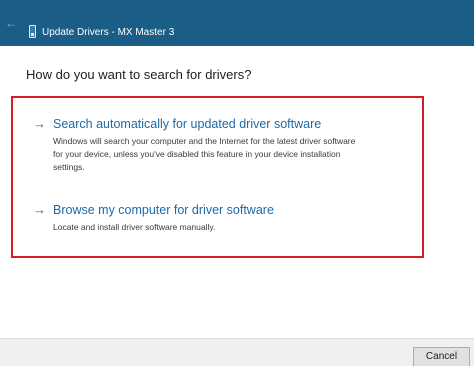 The width and height of the screenshot is (474, 366). I want to click on window-title: Update Drivers - MX Master 3, so click(108, 32).